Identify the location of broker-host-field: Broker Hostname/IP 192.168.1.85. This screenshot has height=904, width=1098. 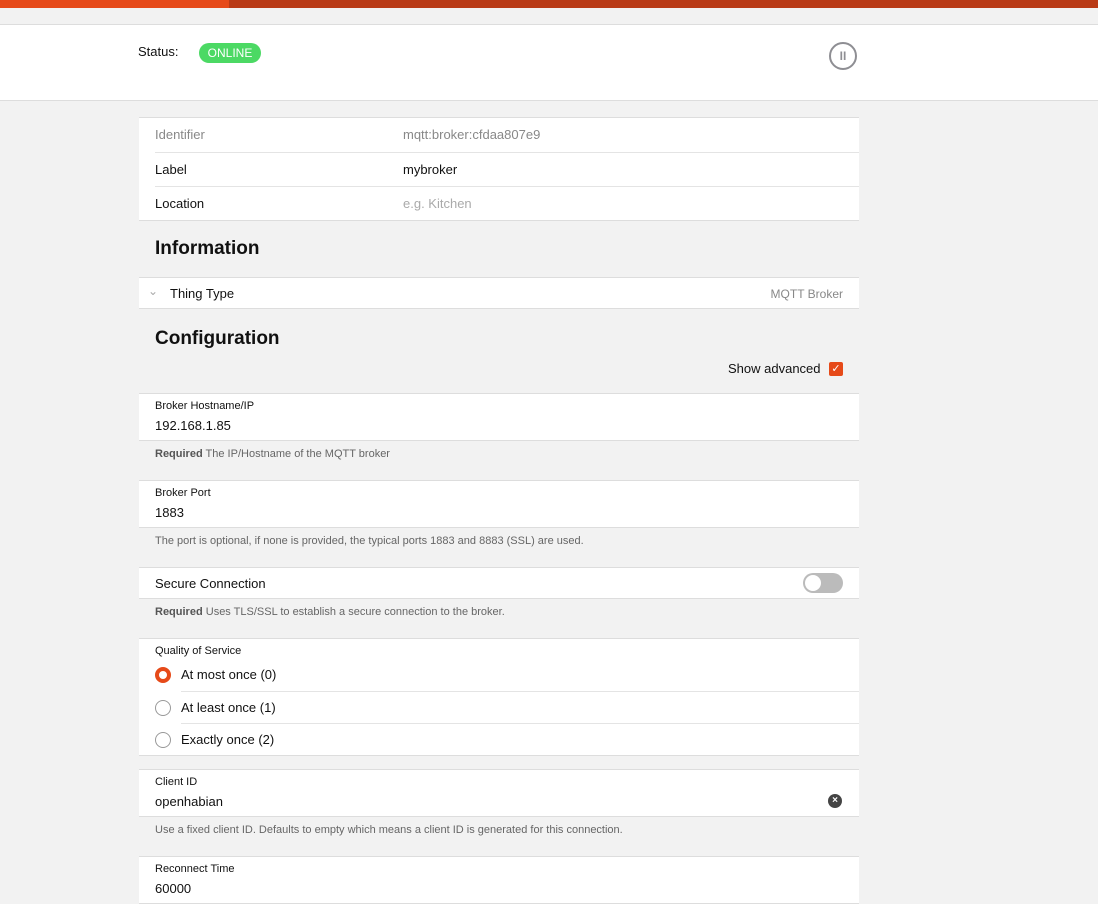
(499, 417).